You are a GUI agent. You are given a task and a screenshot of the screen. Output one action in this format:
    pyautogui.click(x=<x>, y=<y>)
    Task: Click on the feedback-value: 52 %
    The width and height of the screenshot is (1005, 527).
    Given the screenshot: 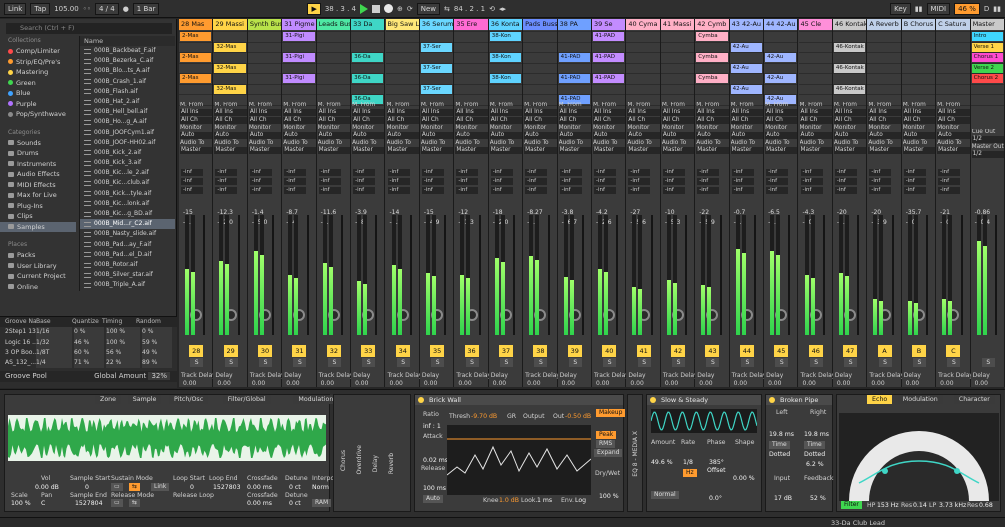 What is the action you would take?
    pyautogui.click(x=818, y=498)
    